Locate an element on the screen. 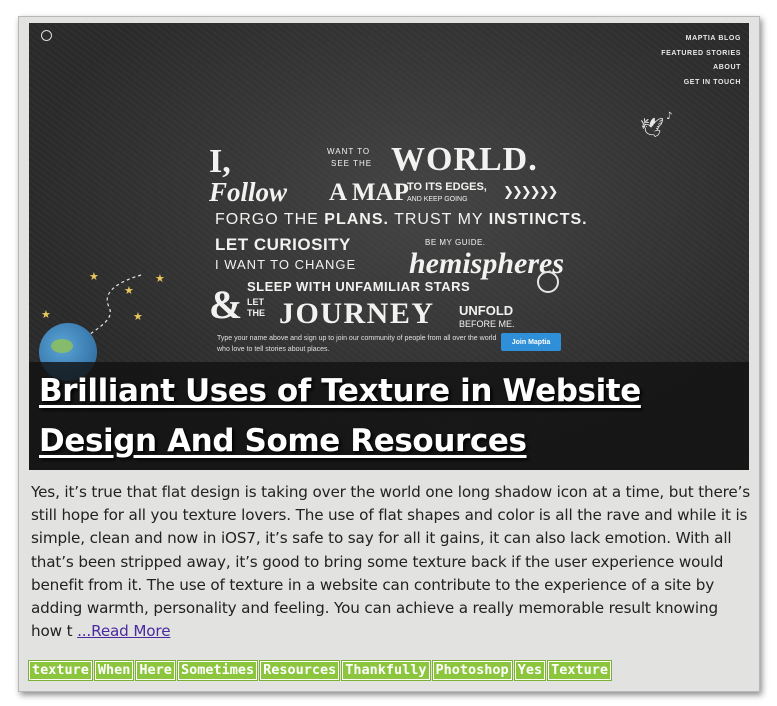 Image resolution: width=777 pixels, height=706 pixels. nav-featured-stories: FEATURED STORIES is located at coordinates (701, 53).